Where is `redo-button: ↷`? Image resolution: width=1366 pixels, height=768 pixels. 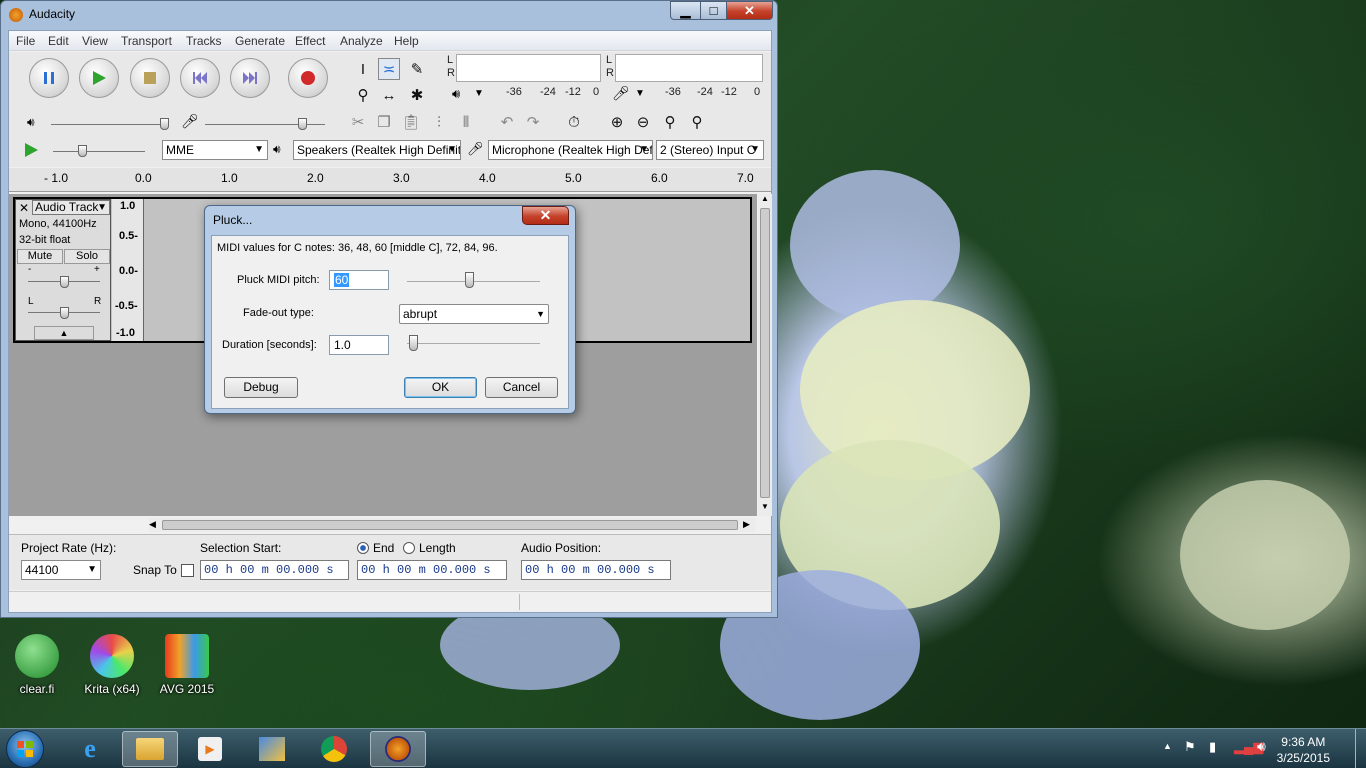 redo-button: ↷ is located at coordinates (533, 122).